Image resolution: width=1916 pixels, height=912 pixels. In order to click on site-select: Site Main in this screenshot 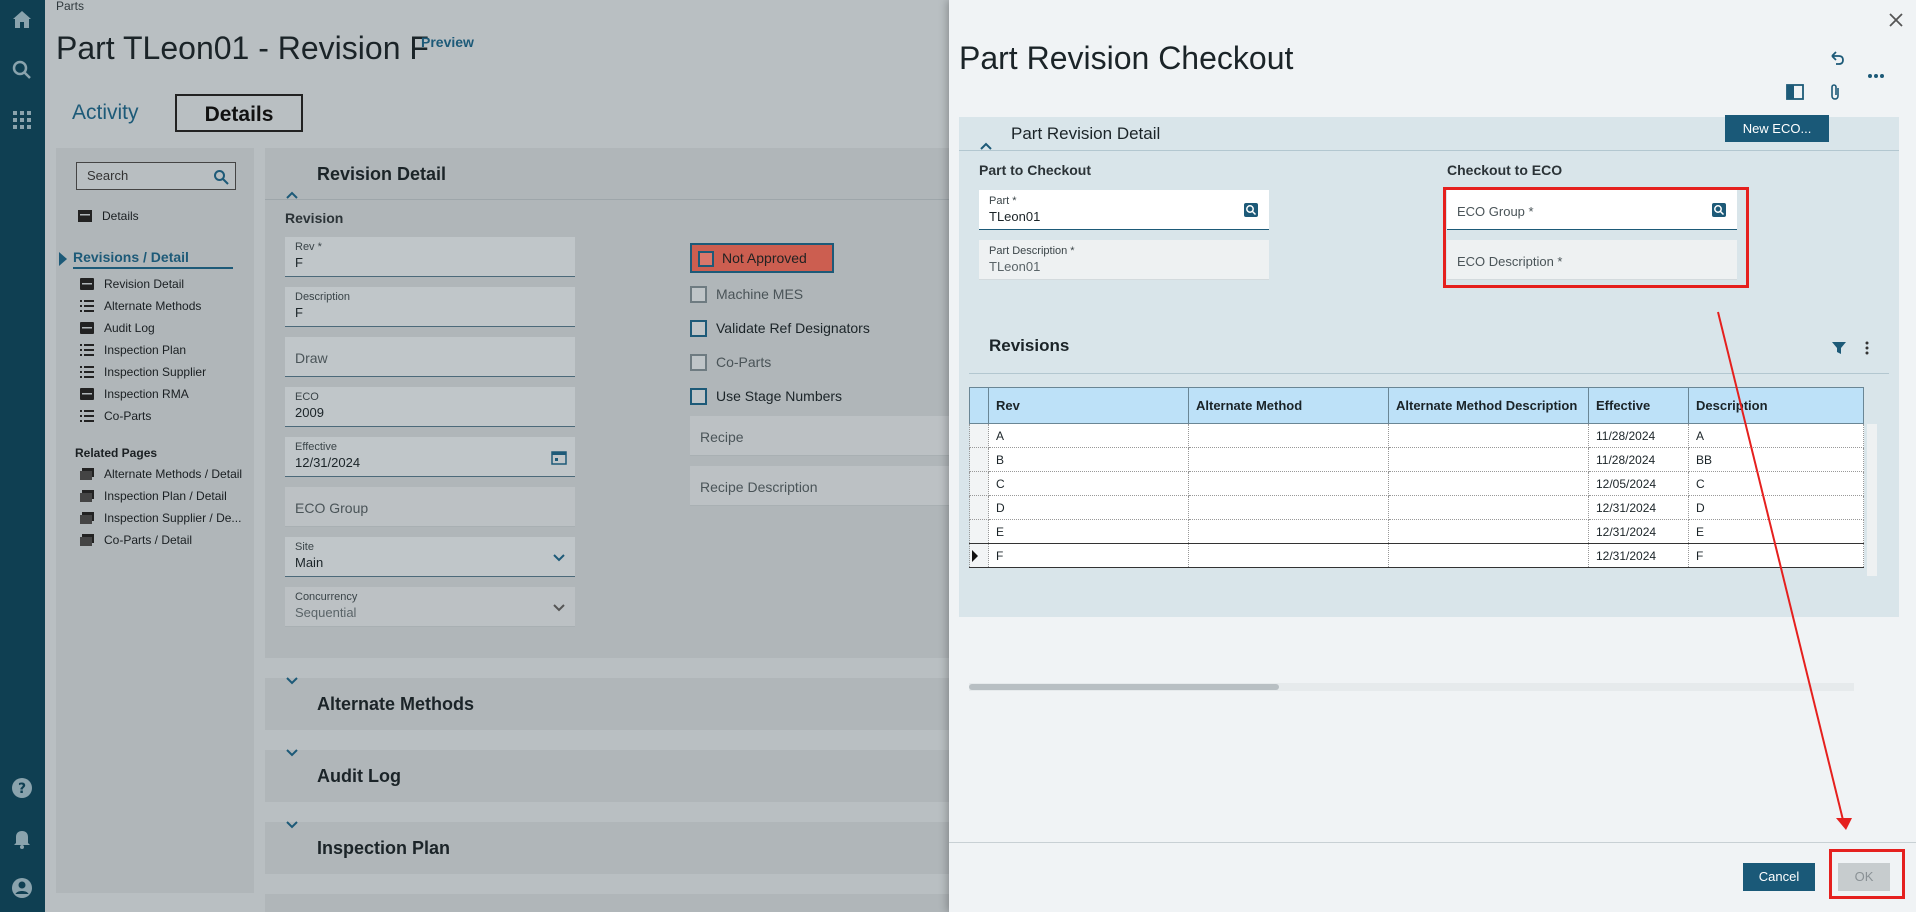, I will do `click(430, 557)`.